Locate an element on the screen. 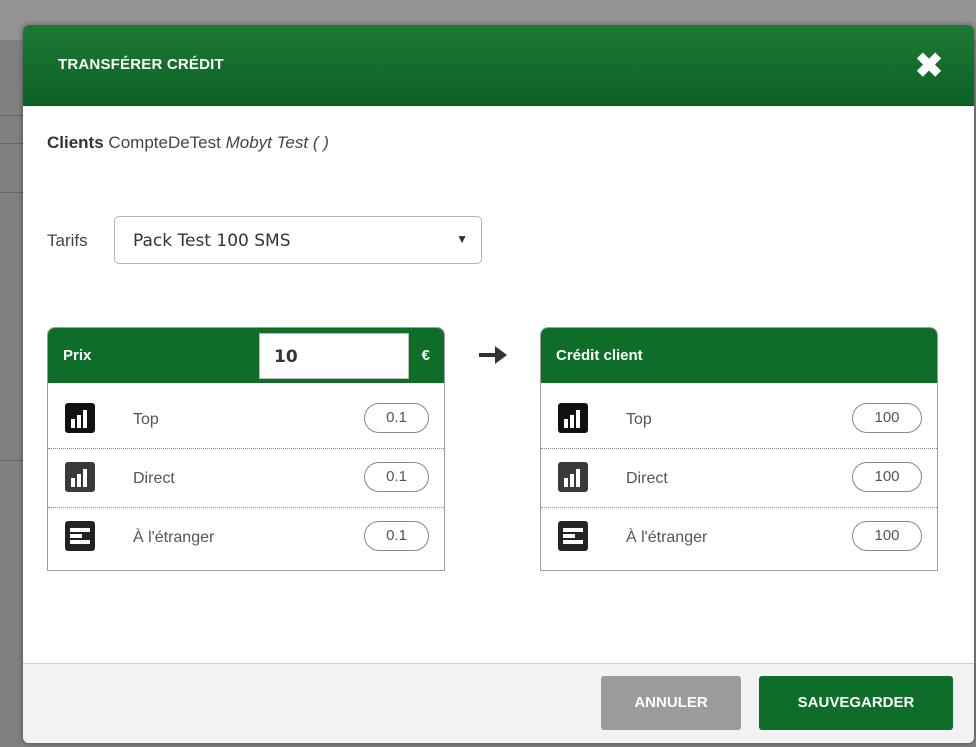 This screenshot has height=747, width=976. clients-label: Clients is located at coordinates (75, 142).